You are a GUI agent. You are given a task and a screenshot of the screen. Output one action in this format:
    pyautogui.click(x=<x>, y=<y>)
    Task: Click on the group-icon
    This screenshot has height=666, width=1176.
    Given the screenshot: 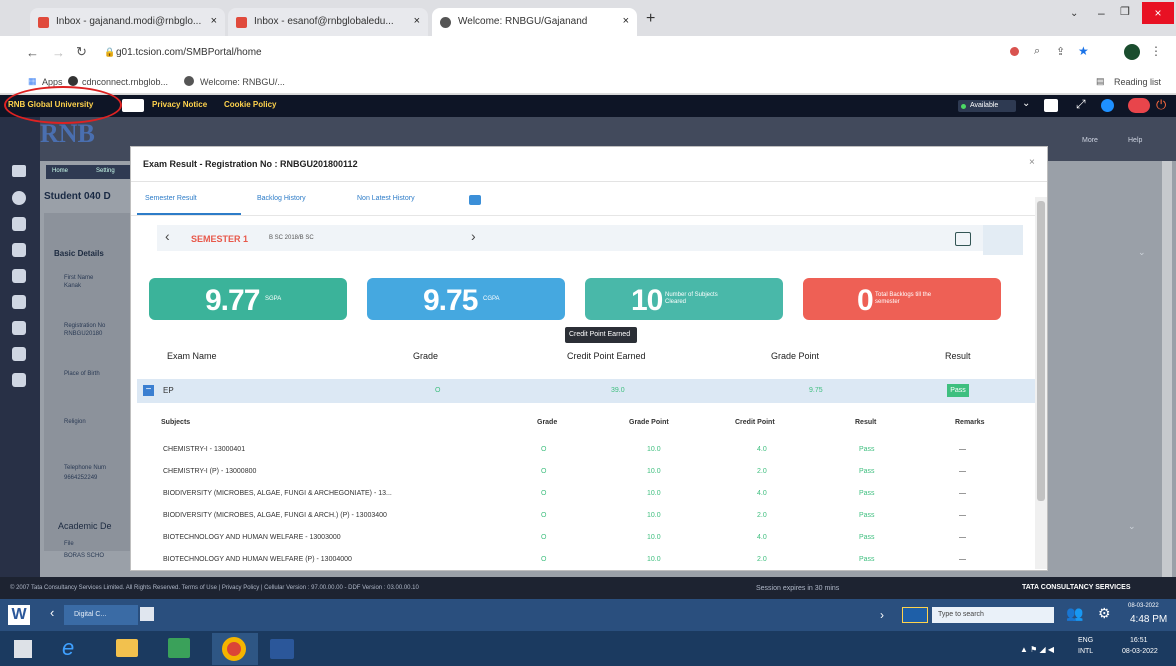 What is the action you would take?
    pyautogui.click(x=19, y=250)
    